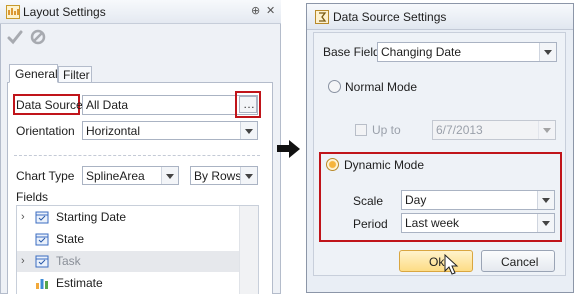  Describe the element at coordinates (368, 201) in the screenshot. I see `scale-label: Scale` at that location.